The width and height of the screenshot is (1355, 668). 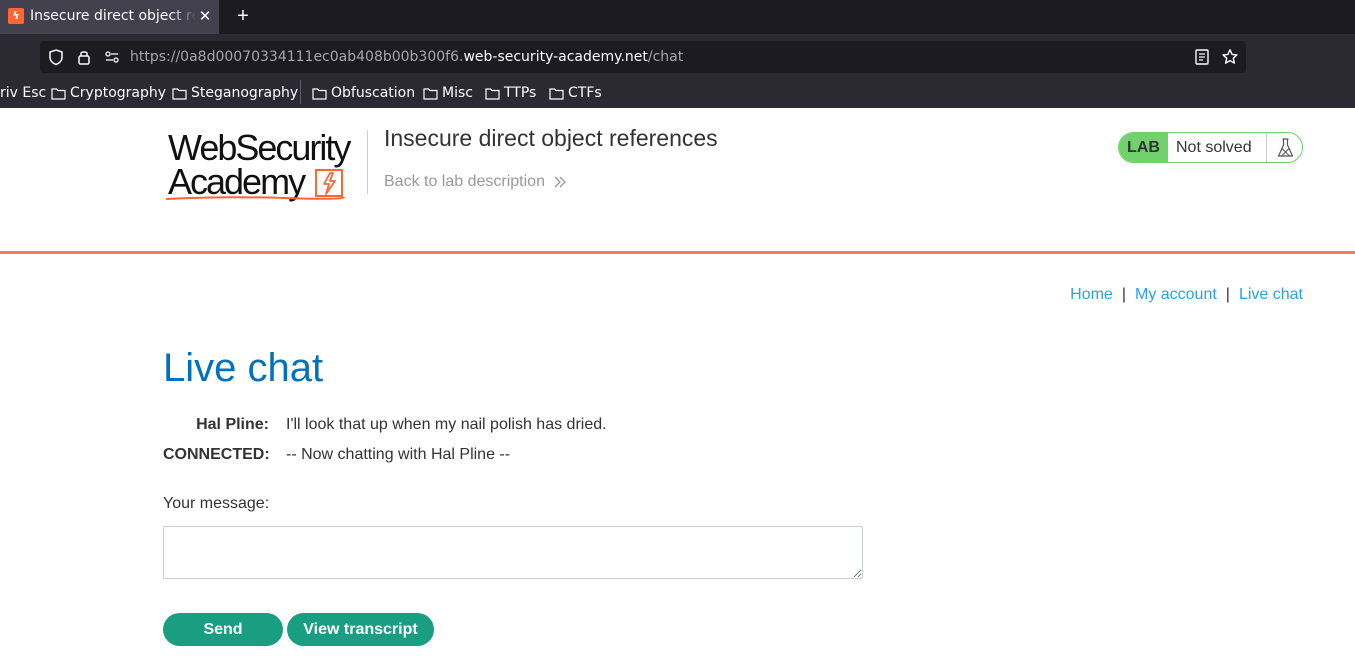 I want to click on bookmark-ttps: TTPs, so click(x=510, y=93).